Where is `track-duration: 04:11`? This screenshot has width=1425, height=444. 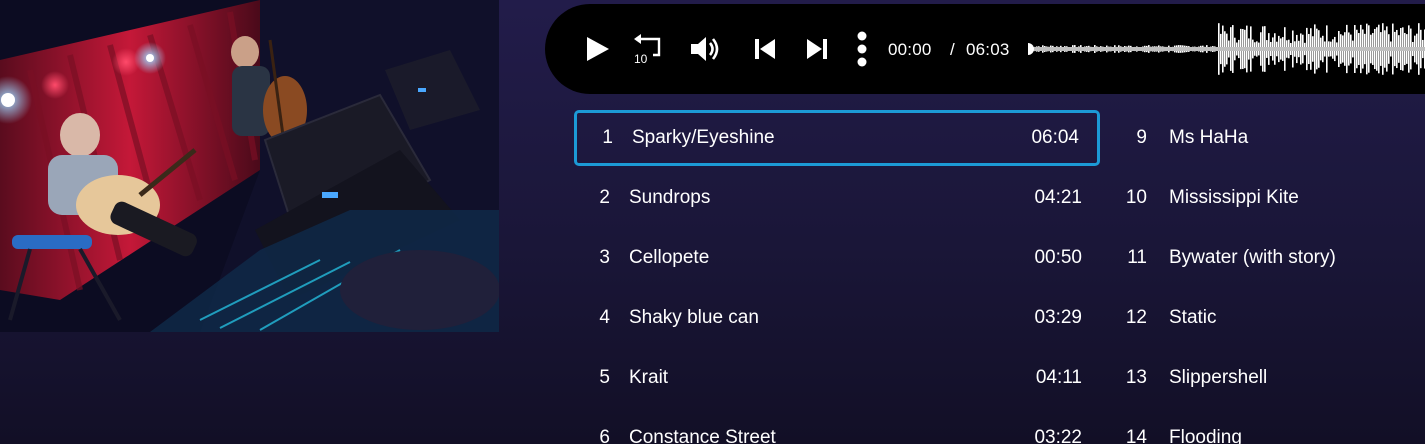
track-duration: 04:11 is located at coordinates (1058, 377).